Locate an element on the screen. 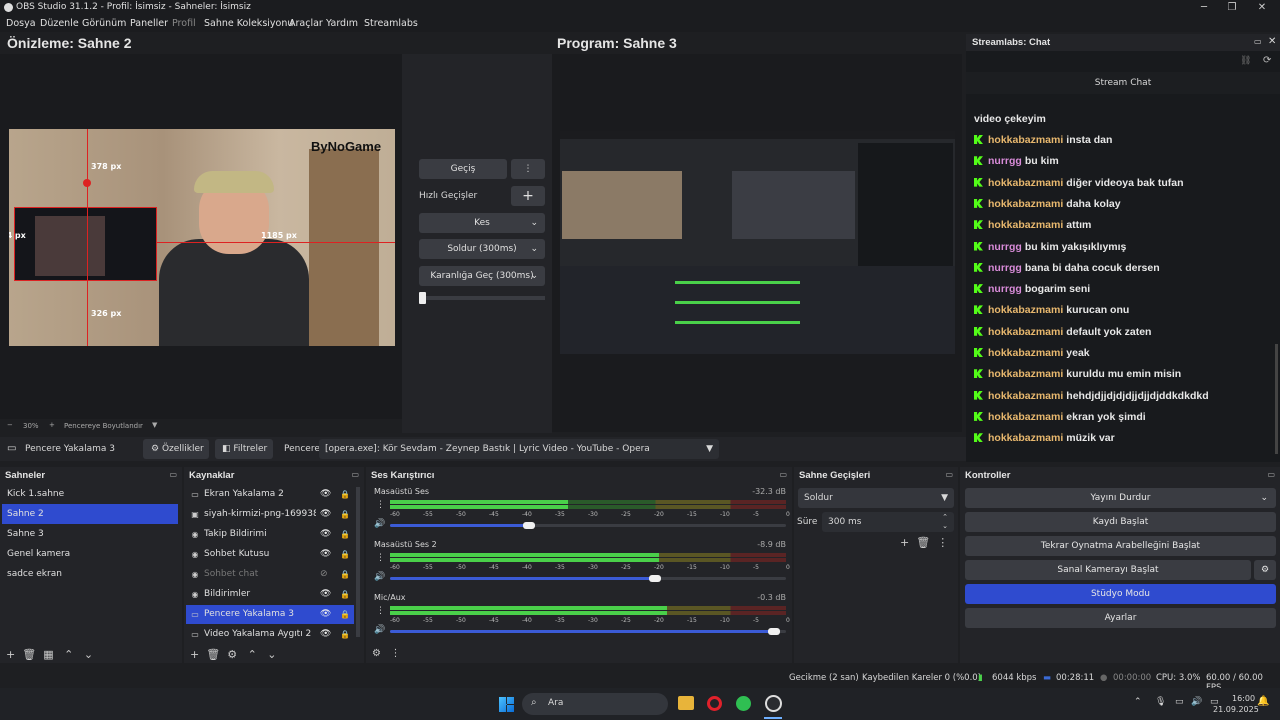 The height and width of the screenshot is (720, 1280). filters-button: ◧ Filtreler is located at coordinates (244, 449).